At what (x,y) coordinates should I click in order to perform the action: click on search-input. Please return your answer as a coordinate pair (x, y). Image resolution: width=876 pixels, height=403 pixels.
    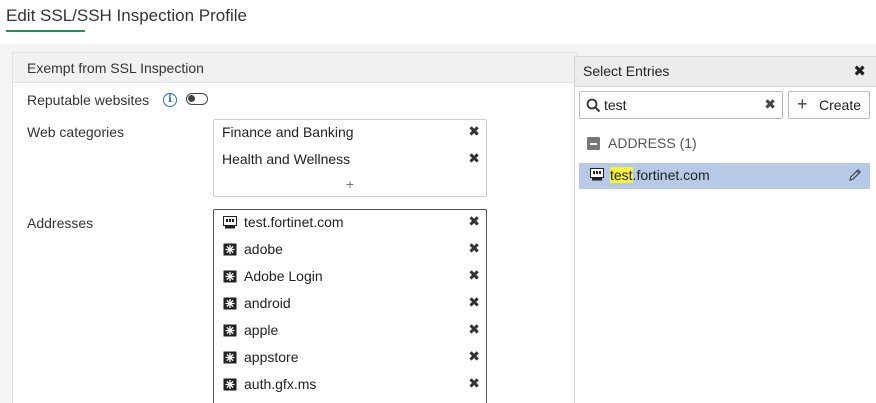
    Looking at the image, I should click on (679, 105).